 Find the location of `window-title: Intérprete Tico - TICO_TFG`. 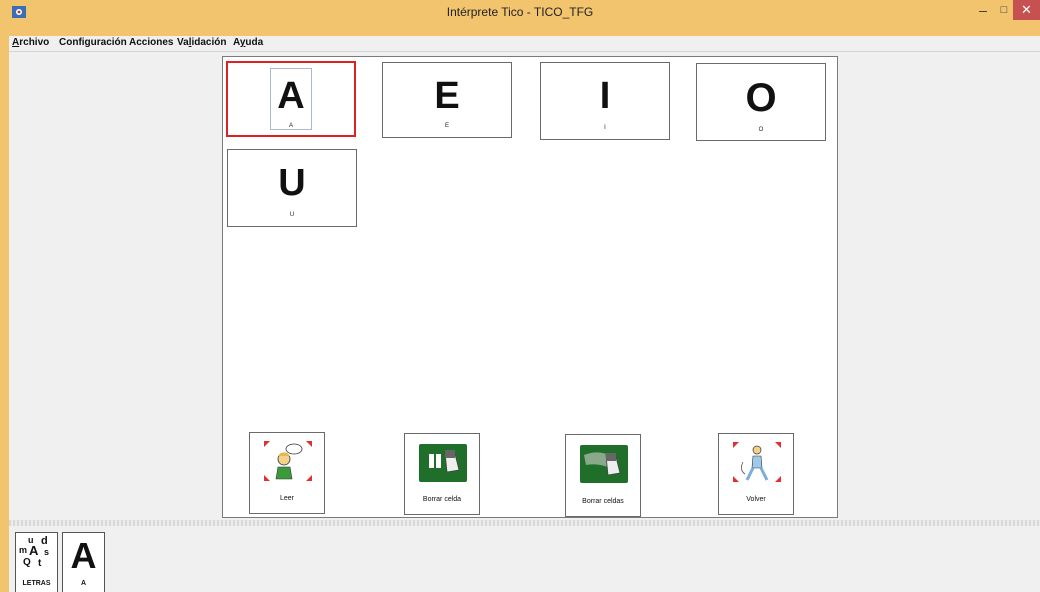

window-title: Intérprete Tico - TICO_TFG is located at coordinates (520, 12).